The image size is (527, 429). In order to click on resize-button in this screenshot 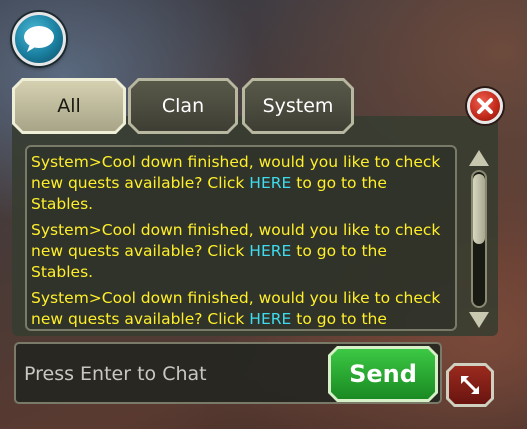, I will do `click(470, 385)`.